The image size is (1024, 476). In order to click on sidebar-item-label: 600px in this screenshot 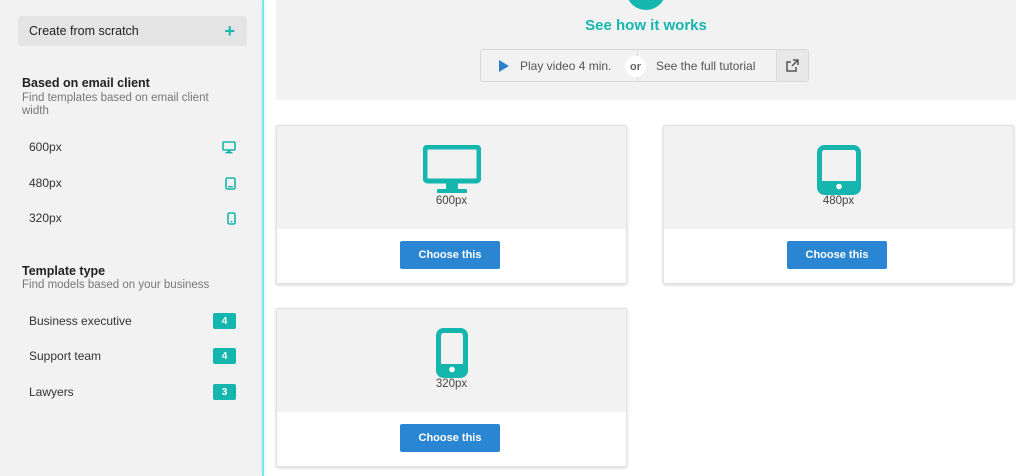, I will do `click(45, 147)`.